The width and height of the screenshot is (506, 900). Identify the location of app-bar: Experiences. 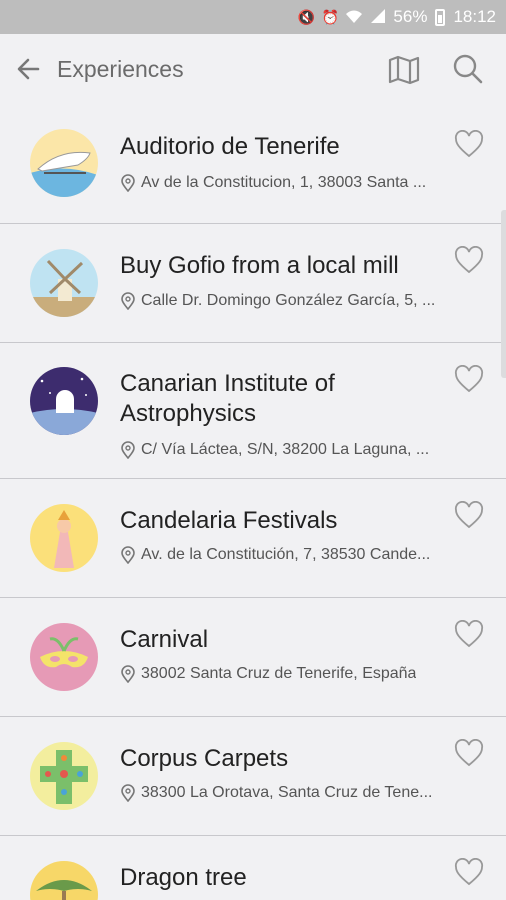
(253, 70).